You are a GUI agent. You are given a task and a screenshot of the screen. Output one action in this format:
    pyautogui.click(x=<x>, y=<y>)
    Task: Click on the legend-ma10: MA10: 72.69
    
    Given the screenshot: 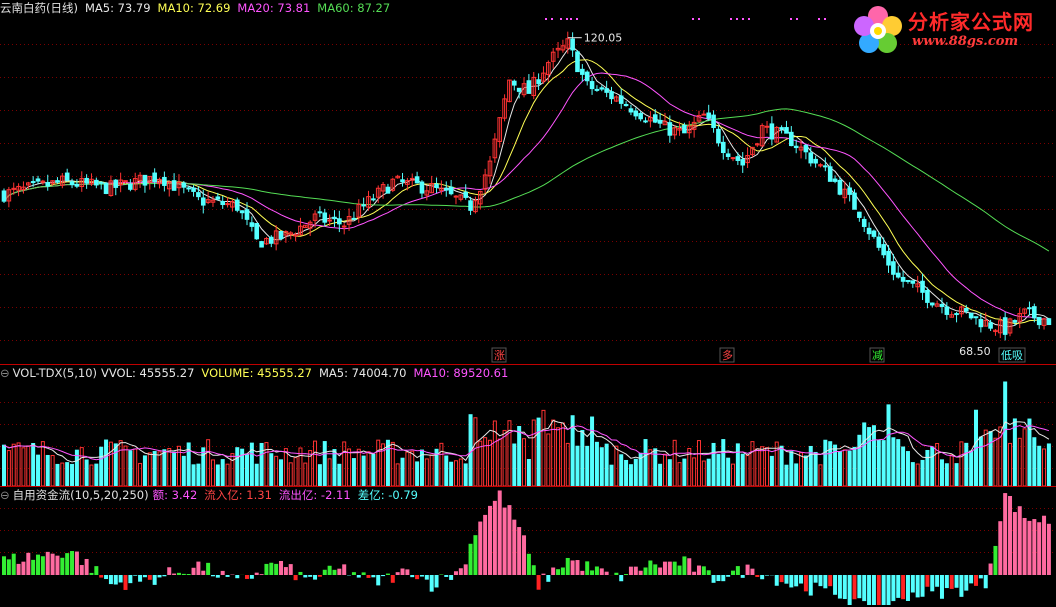 What is the action you would take?
    pyautogui.click(x=194, y=8)
    